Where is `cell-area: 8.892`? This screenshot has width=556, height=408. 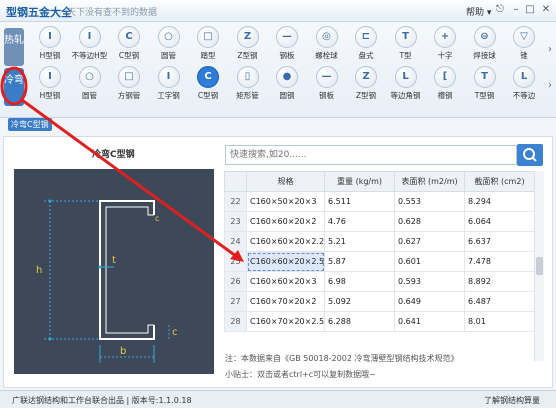 cell-area: 8.892 is located at coordinates (500, 281).